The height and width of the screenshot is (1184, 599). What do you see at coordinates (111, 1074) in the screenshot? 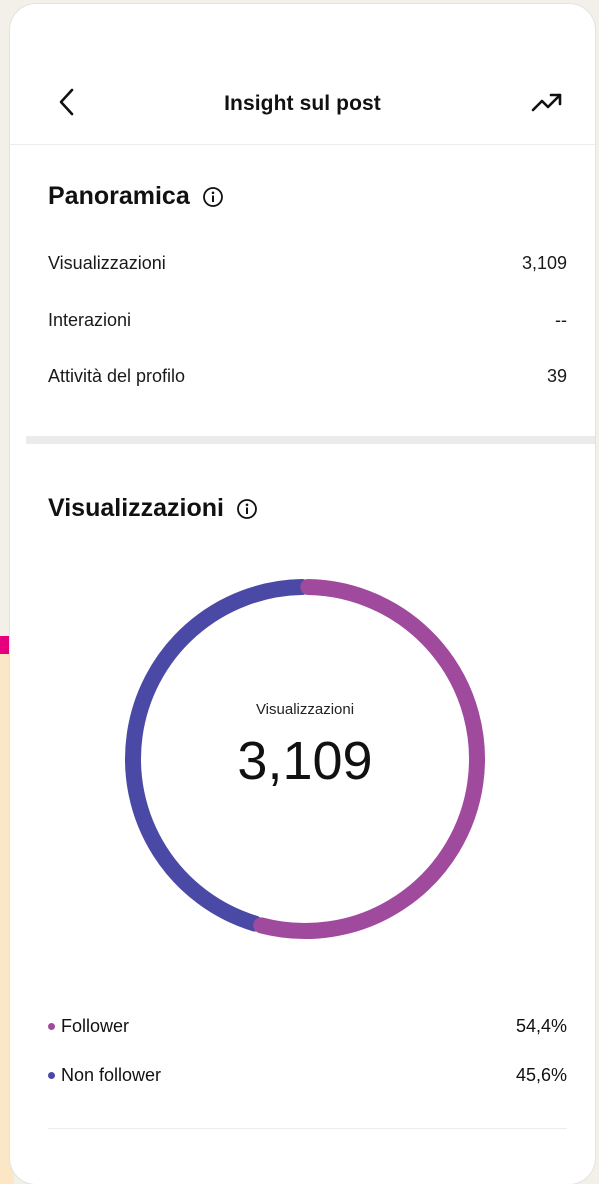
I see `legend-label: Non follower` at bounding box center [111, 1074].